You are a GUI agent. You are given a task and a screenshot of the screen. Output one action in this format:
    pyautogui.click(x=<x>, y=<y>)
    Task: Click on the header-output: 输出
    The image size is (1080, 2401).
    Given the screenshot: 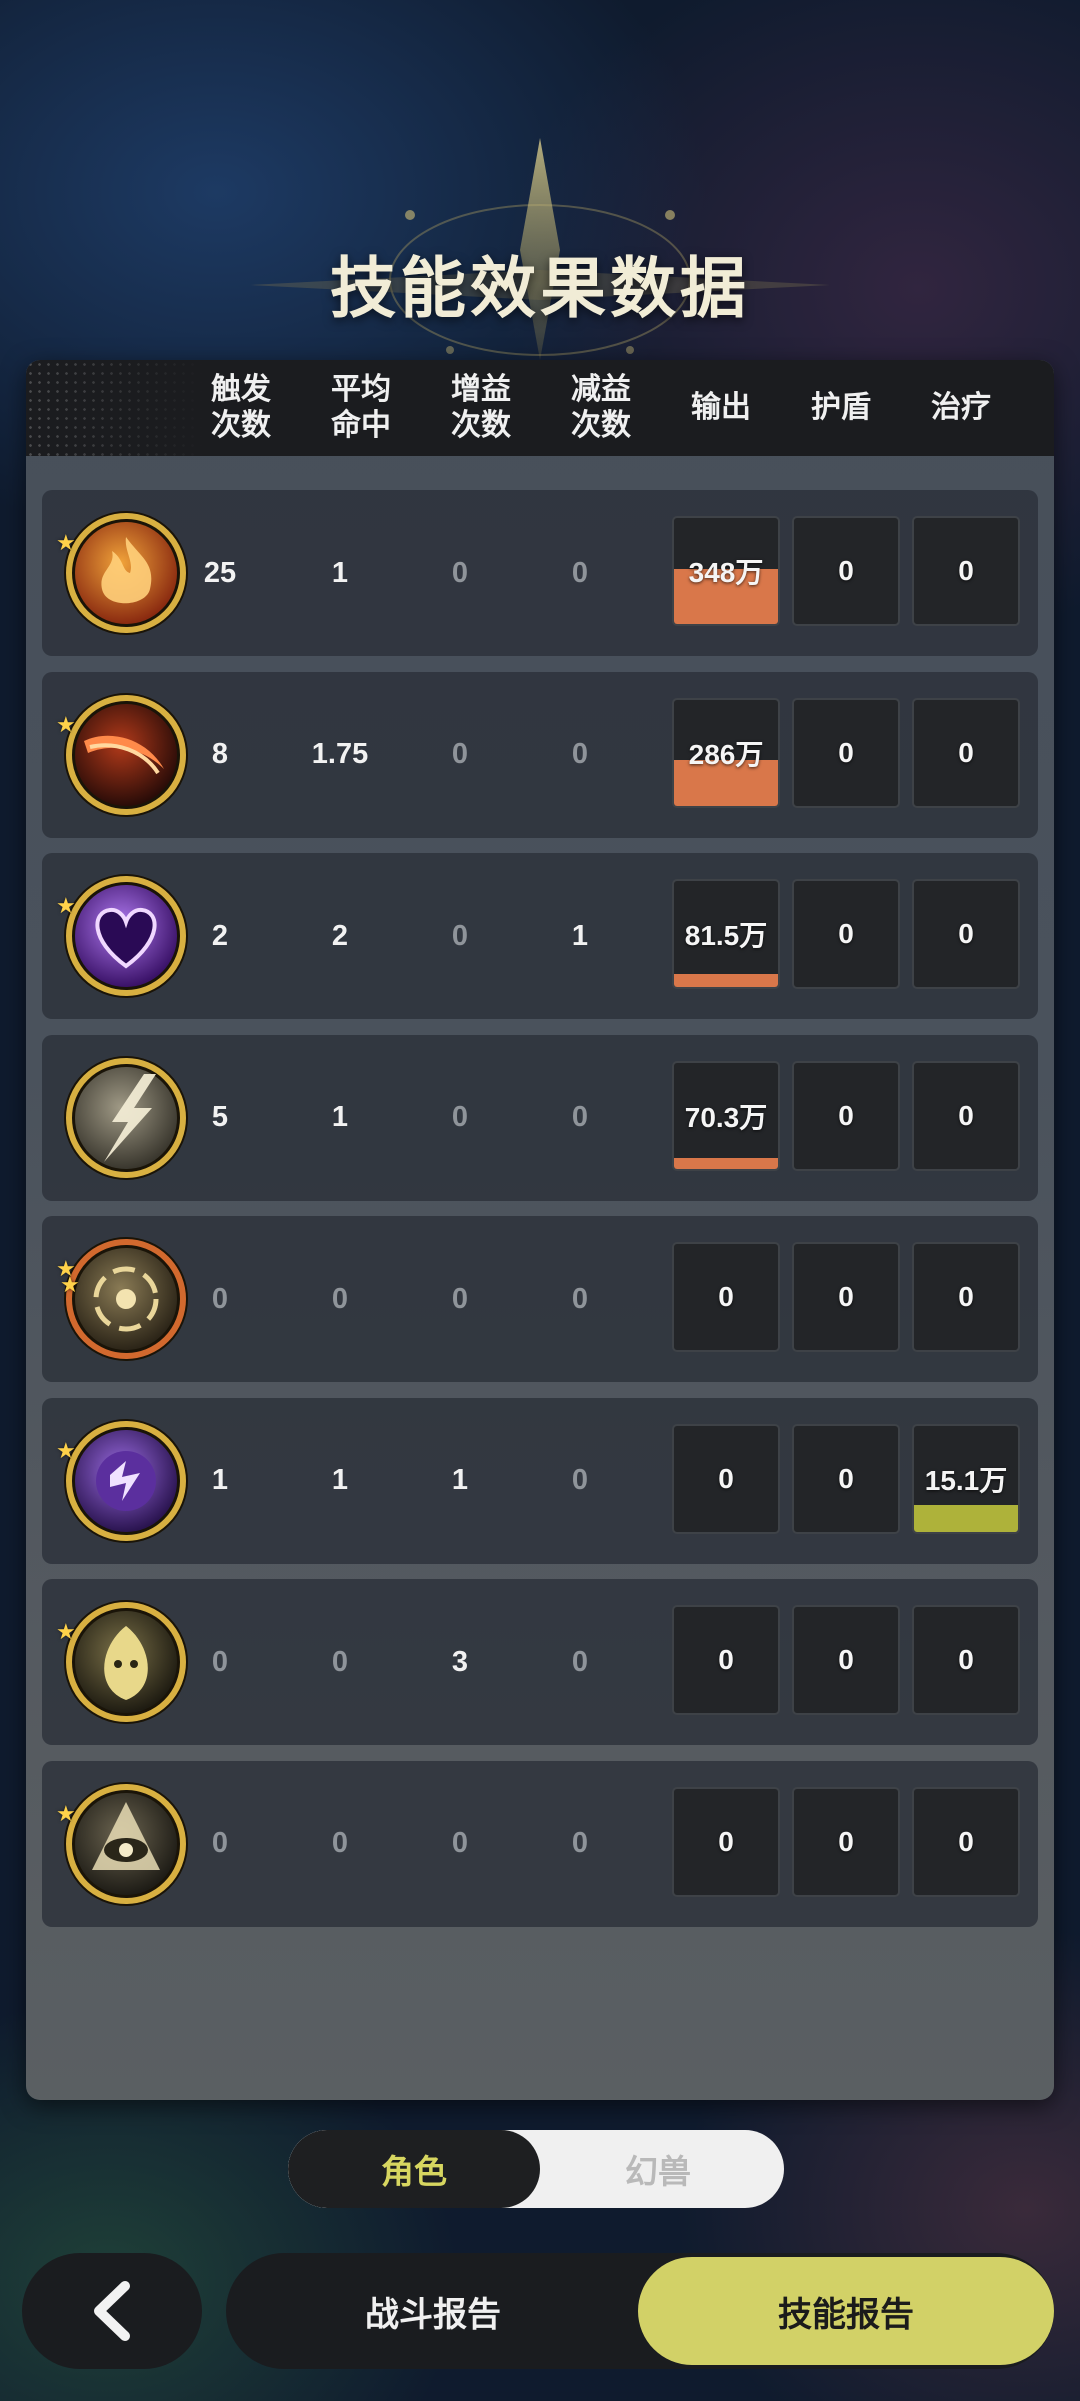 What is the action you would take?
    pyautogui.click(x=721, y=408)
    